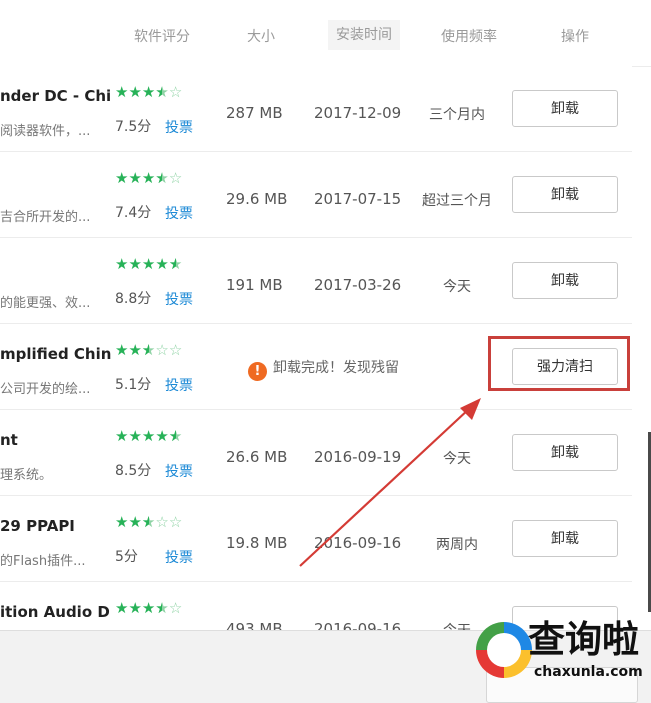  Describe the element at coordinates (254, 625) in the screenshot. I see `software-size: 493 MB` at that location.